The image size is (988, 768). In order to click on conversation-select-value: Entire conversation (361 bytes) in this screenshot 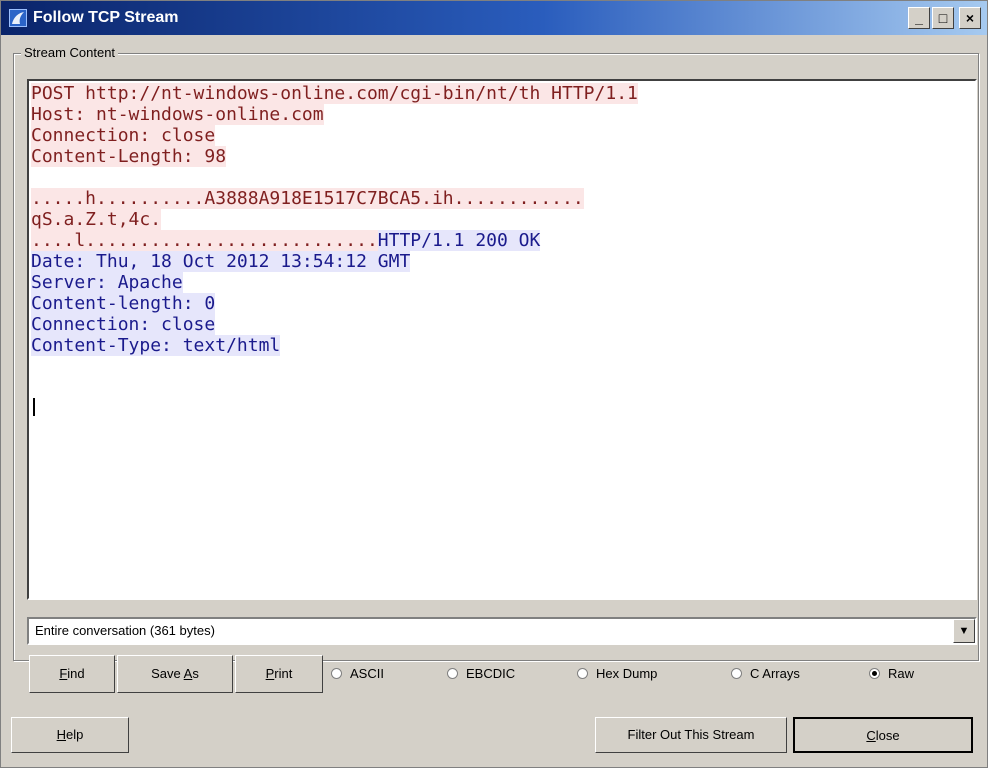, I will do `click(125, 630)`.